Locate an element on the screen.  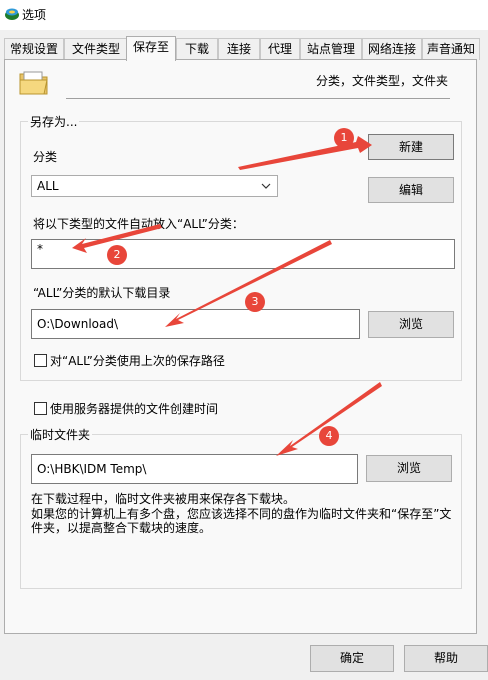
category-label: 分类 is located at coordinates (45, 157).